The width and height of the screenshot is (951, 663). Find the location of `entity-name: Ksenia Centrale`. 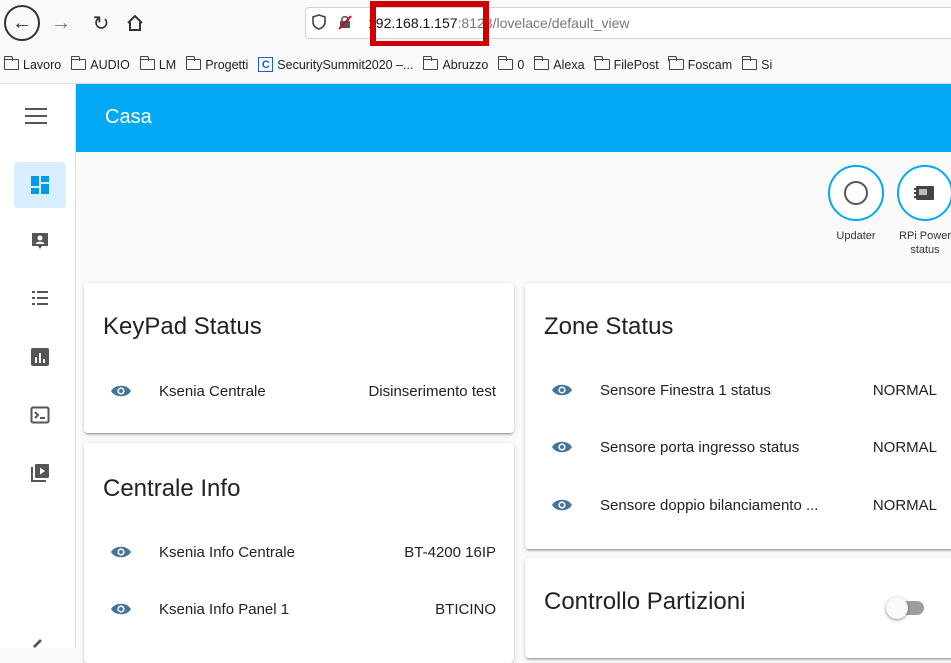

entity-name: Ksenia Centrale is located at coordinates (212, 391).